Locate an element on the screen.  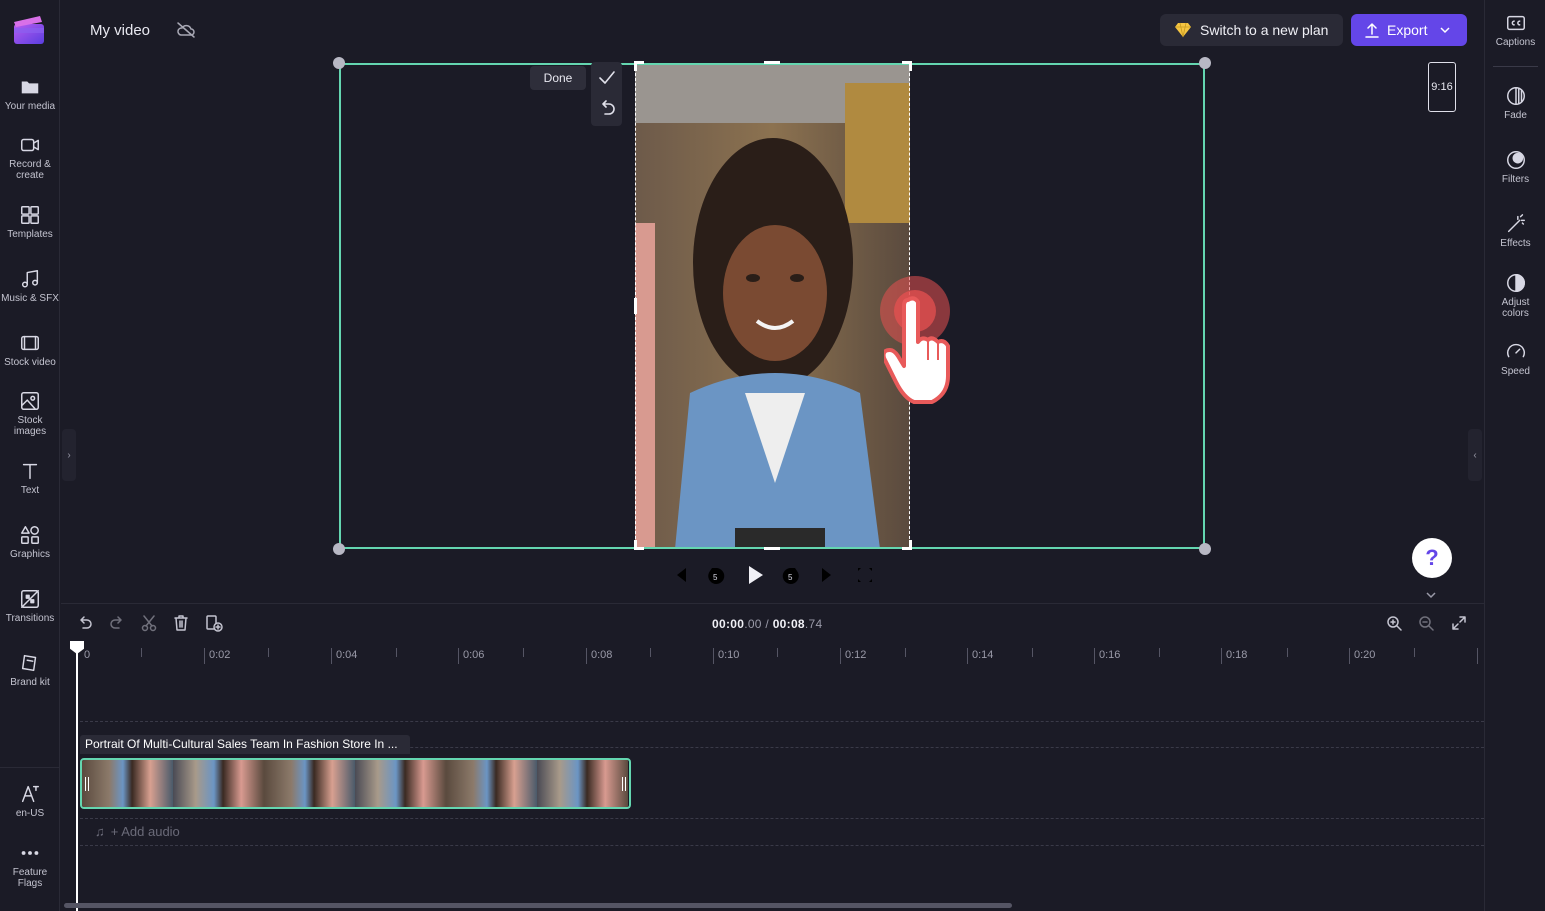
redo-icon is located at coordinates (117, 623).